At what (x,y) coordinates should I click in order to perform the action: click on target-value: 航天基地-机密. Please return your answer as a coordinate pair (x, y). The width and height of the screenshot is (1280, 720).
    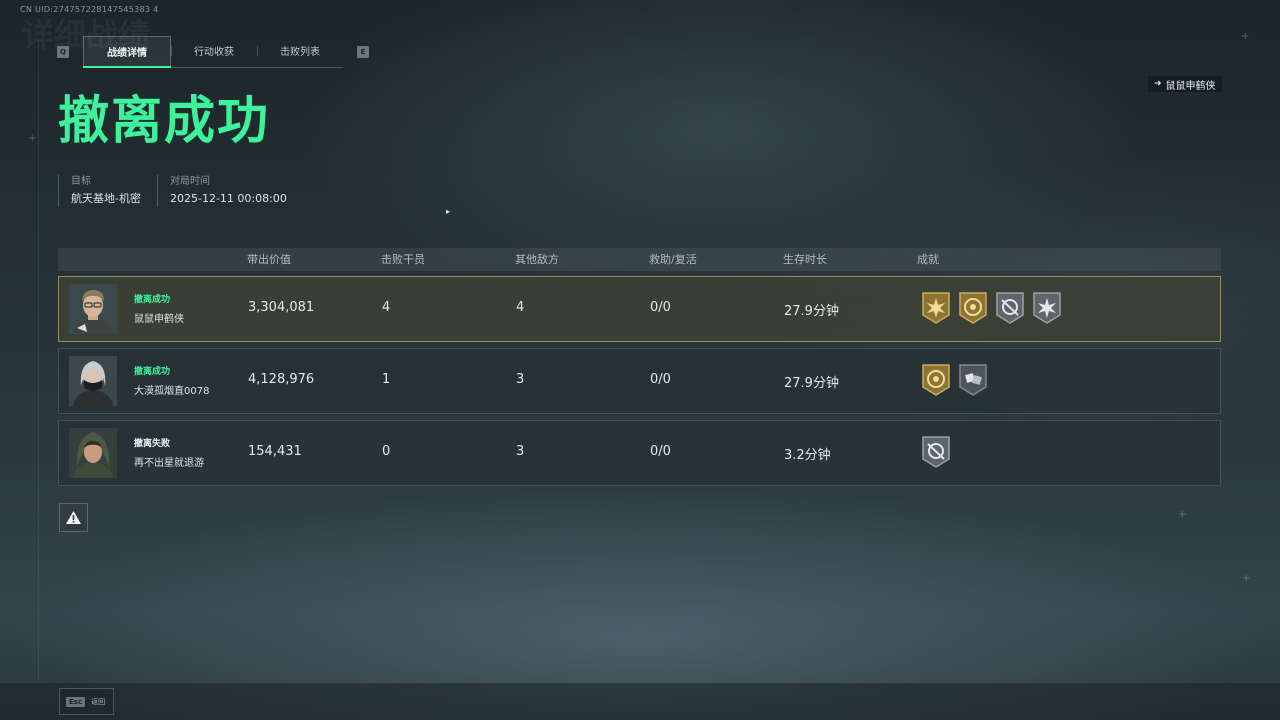
    Looking at the image, I should click on (106, 198).